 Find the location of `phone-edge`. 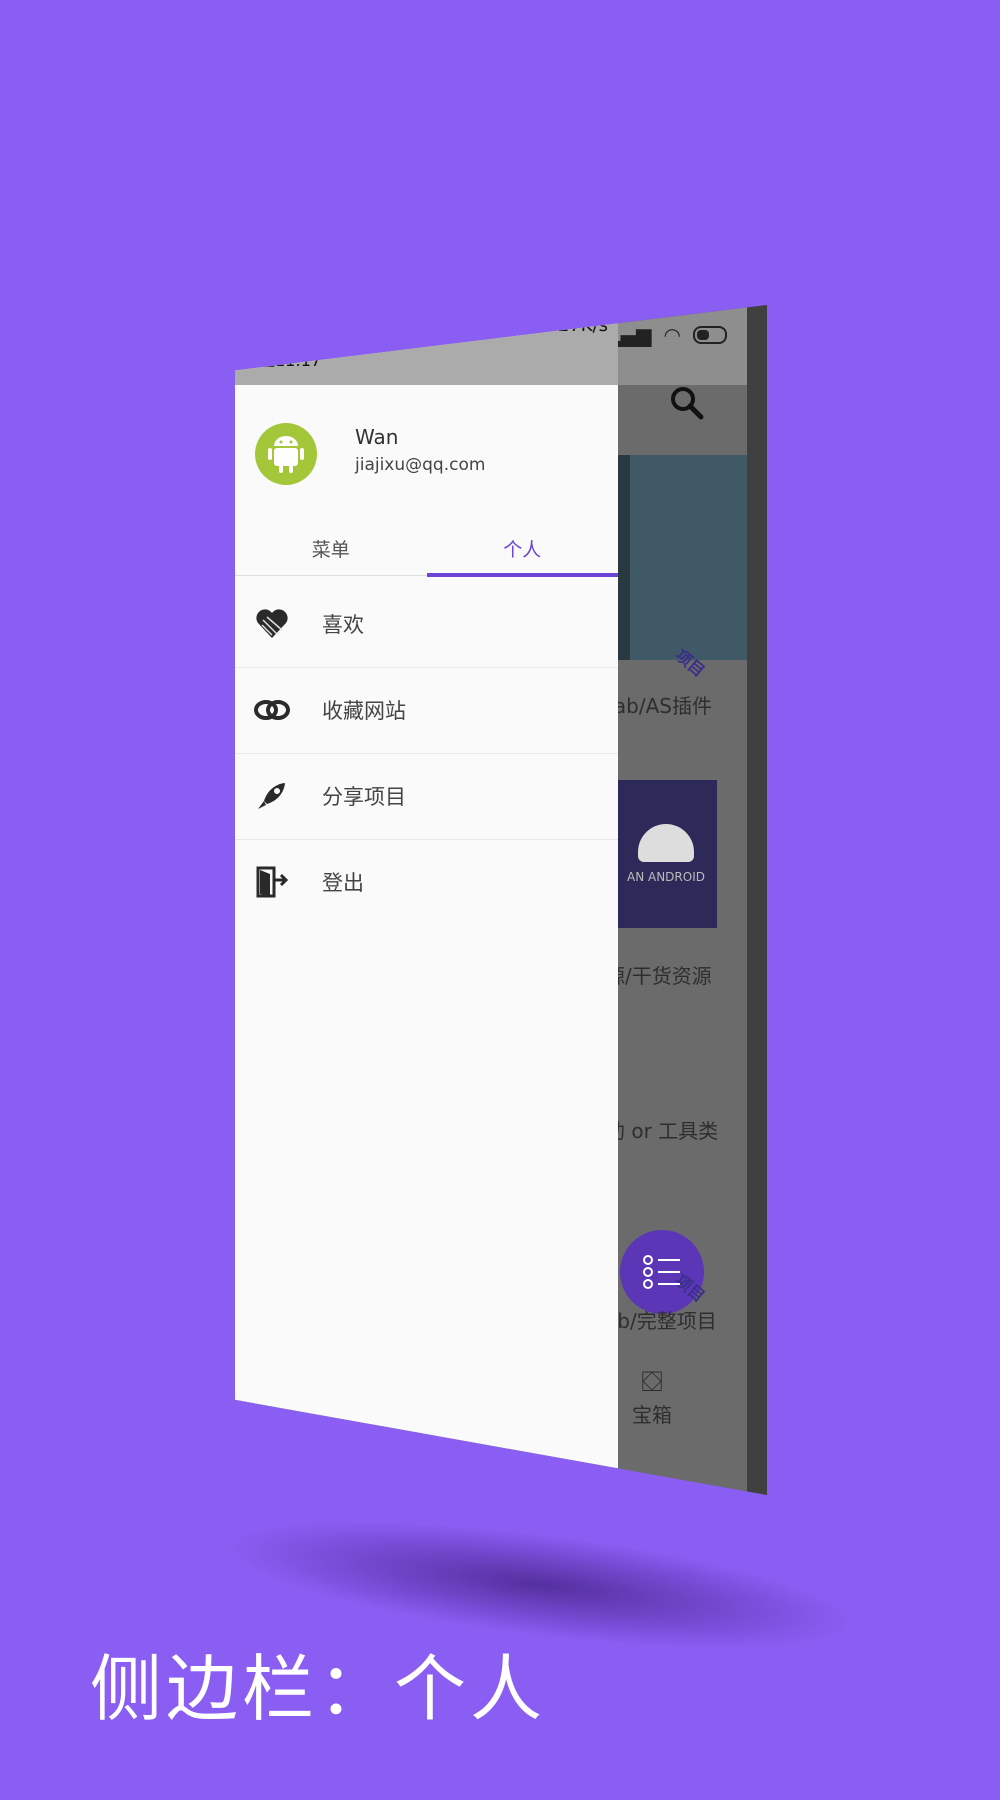

phone-edge is located at coordinates (757, 900).